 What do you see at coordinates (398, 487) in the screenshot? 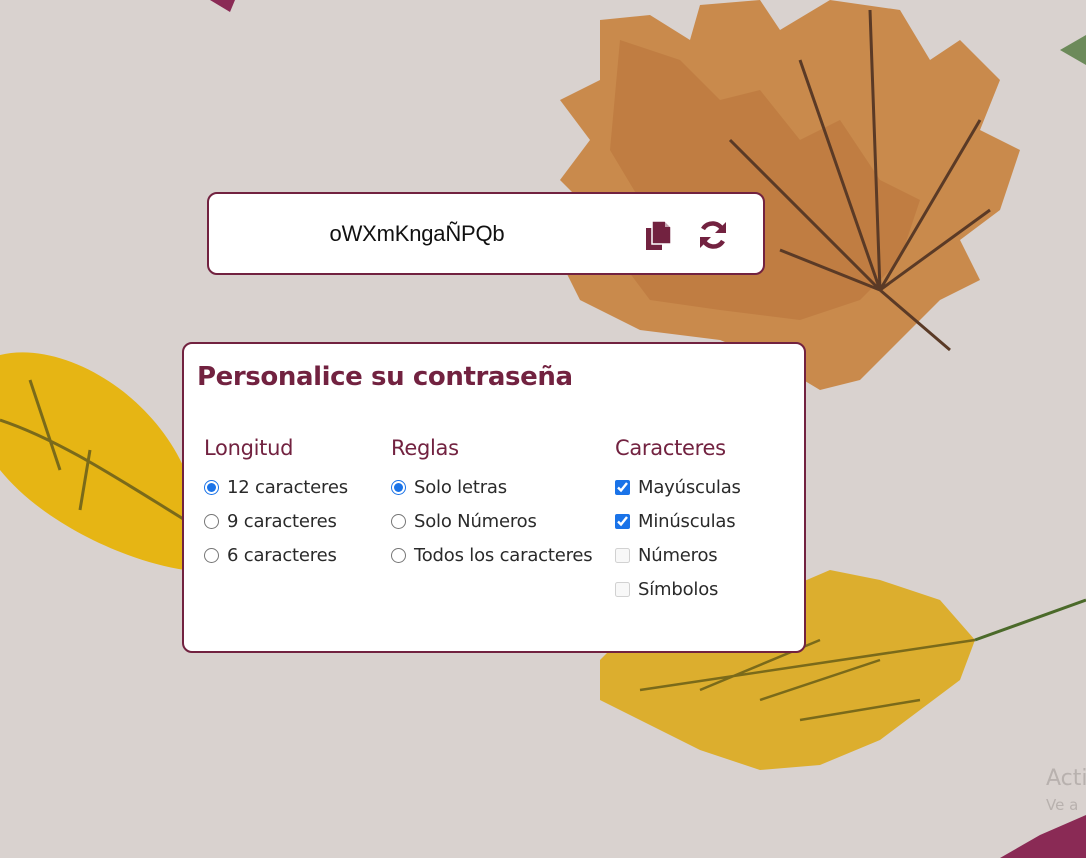
I see `rules-radio-letters` at bounding box center [398, 487].